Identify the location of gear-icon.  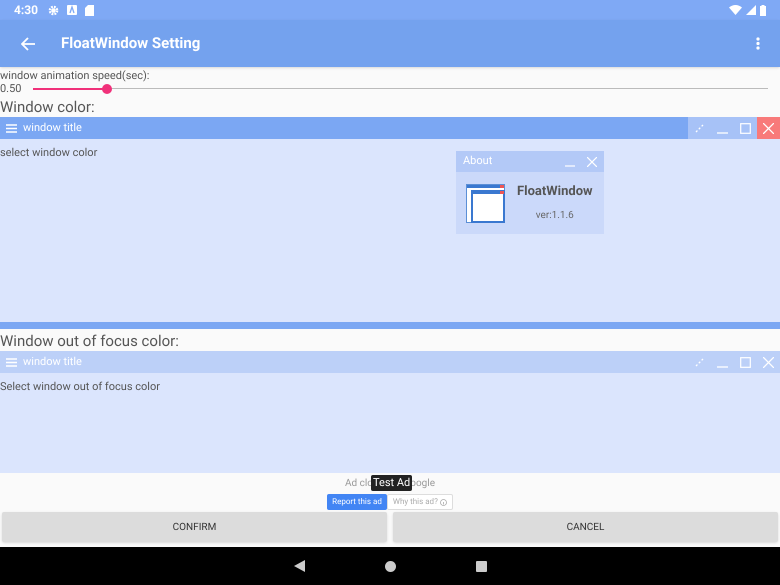
(54, 10).